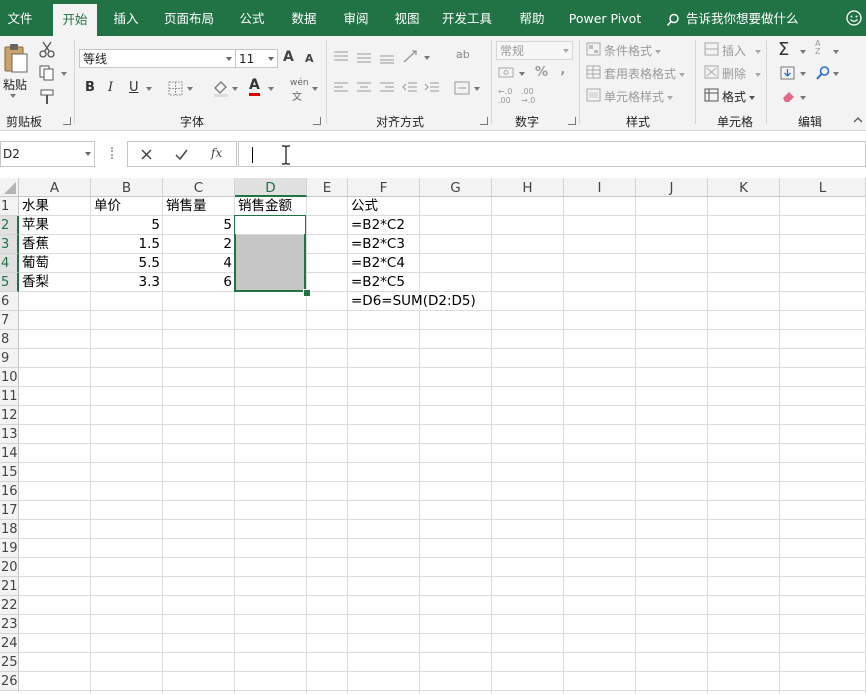 This screenshot has width=866, height=694. Describe the element at coordinates (9, 567) in the screenshot. I see `row-header-20: 20` at that location.